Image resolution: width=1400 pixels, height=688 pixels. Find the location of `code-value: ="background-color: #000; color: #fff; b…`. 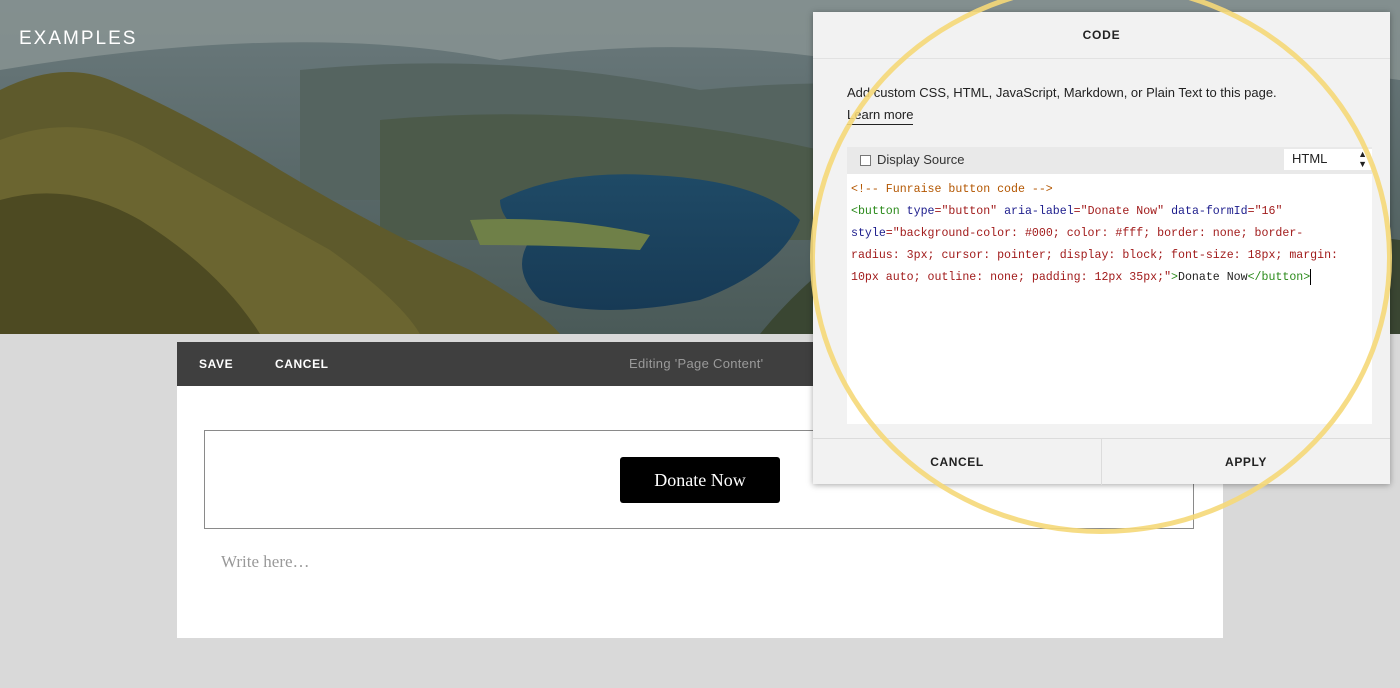

code-value: ="background-color: #000; color: #fff; b… is located at coordinates (1094, 233).